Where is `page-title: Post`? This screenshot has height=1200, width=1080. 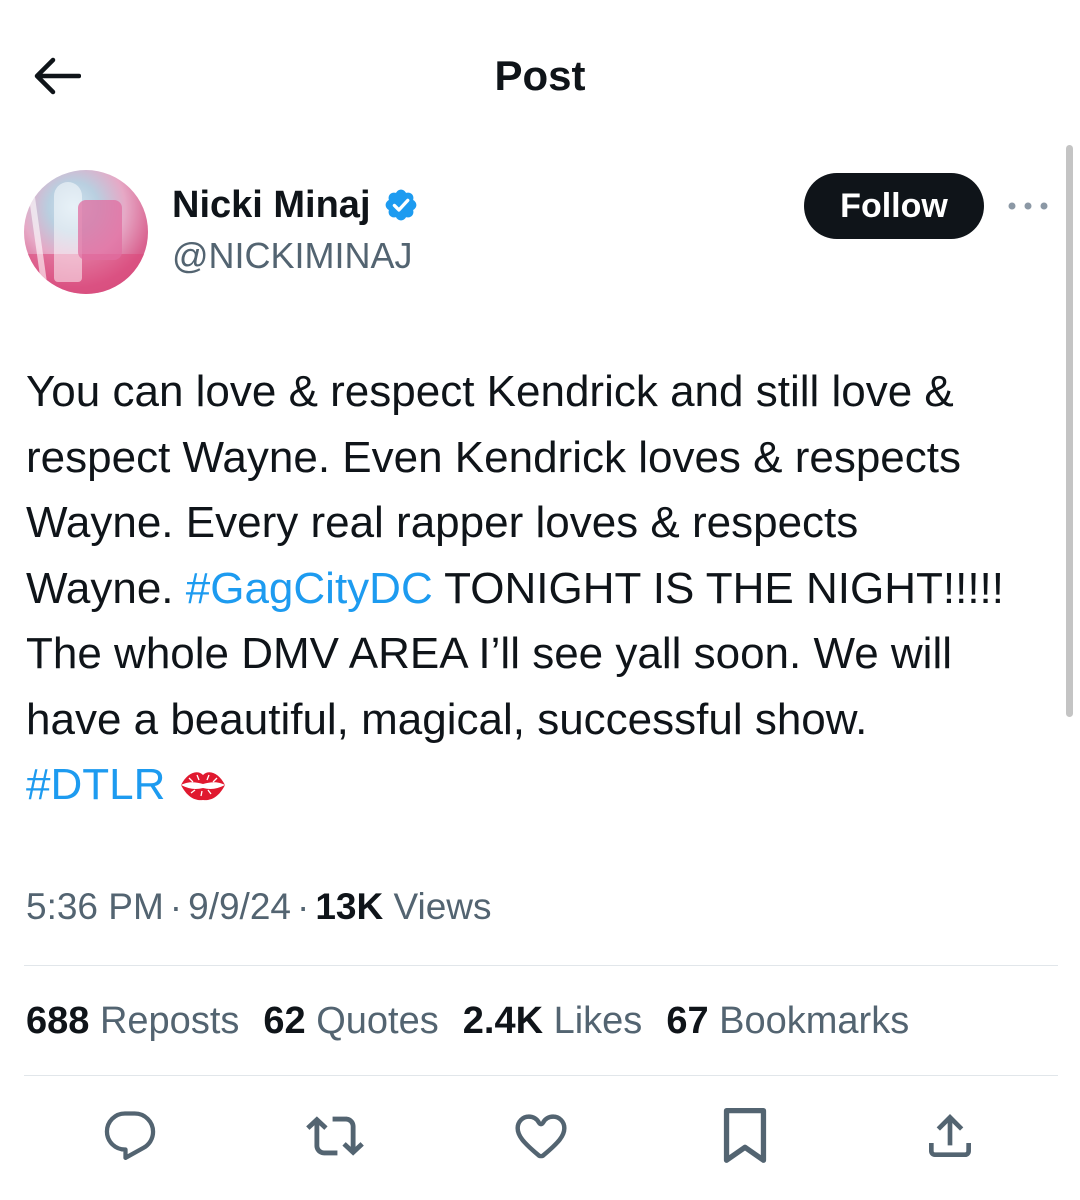
page-title: Post is located at coordinates (540, 75).